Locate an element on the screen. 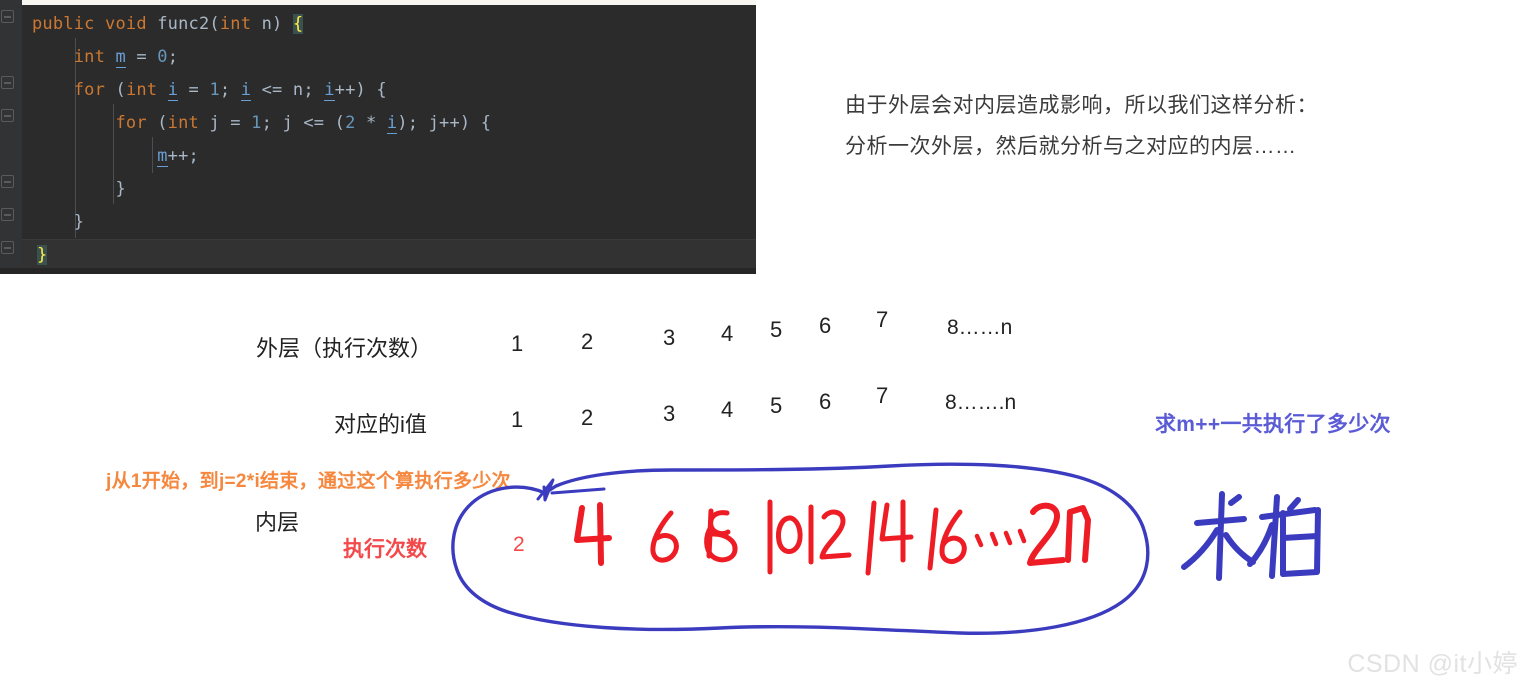 The width and height of the screenshot is (1532, 692). code-token: <= n; is located at coordinates (288, 90).